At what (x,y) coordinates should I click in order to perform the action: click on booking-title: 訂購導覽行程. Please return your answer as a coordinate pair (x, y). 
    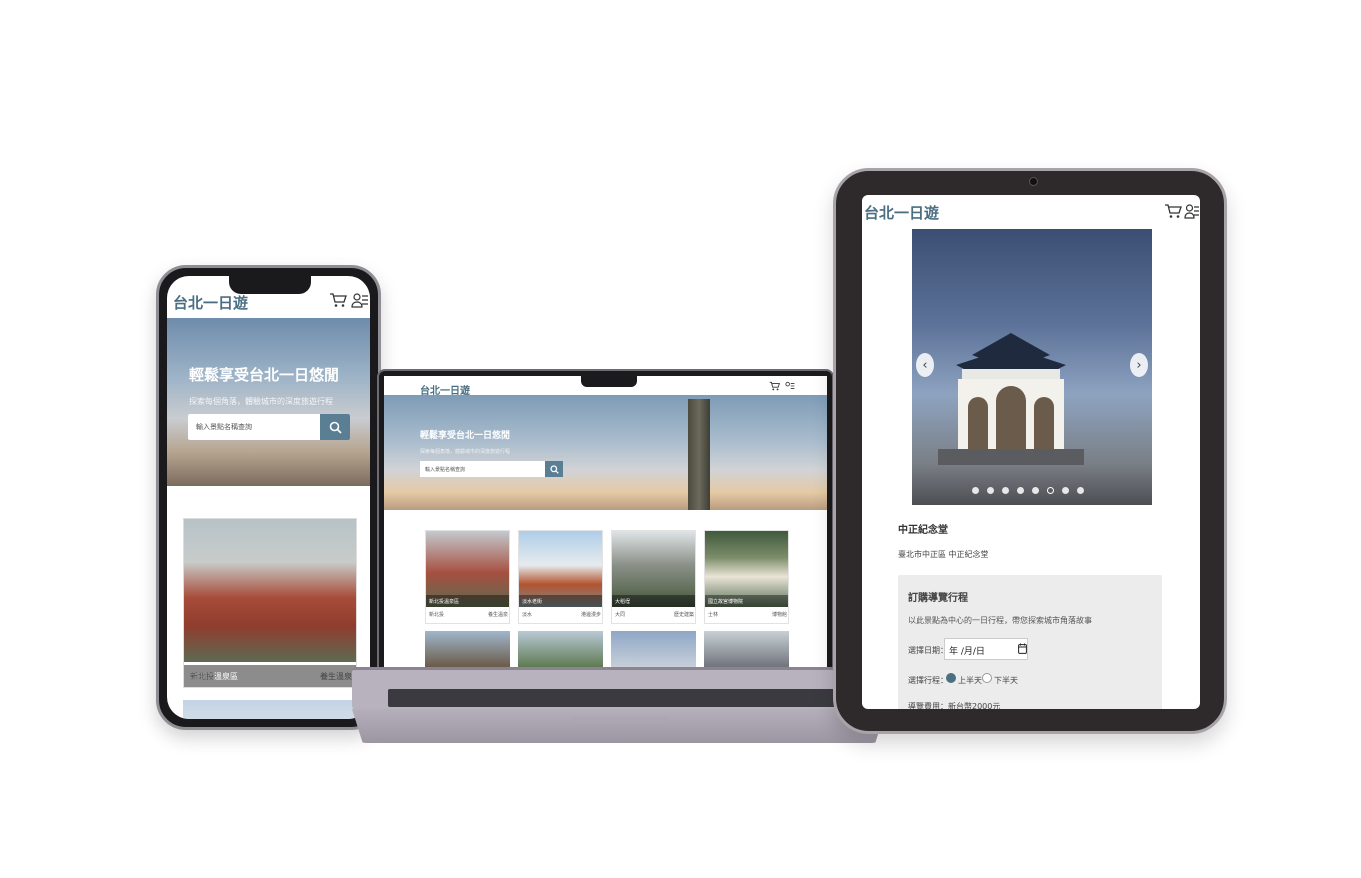
    Looking at the image, I should click on (938, 598).